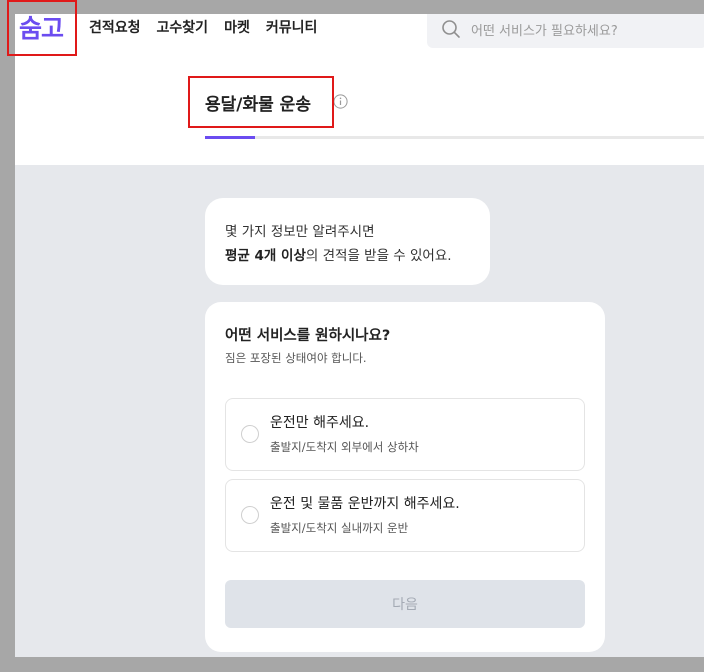  Describe the element at coordinates (405, 434) in the screenshot. I see `option-driving-only: 운전만 해주세요. 출발지/도착지 외부에서 상하차` at that location.